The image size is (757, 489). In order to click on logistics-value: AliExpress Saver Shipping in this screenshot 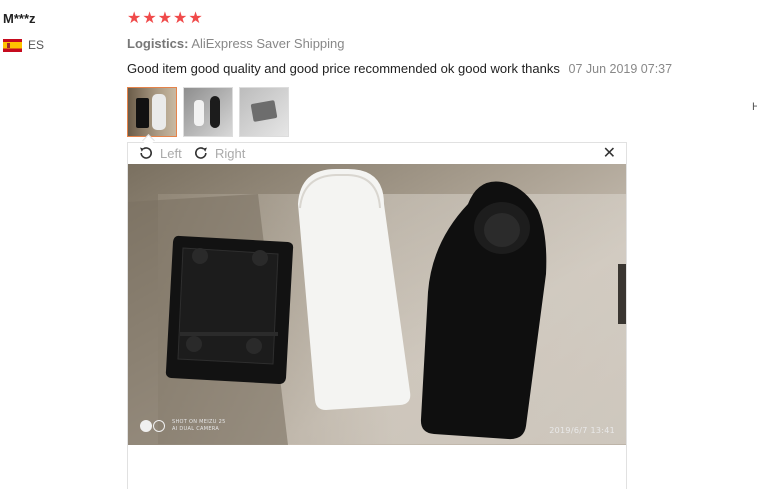, I will do `click(268, 43)`.